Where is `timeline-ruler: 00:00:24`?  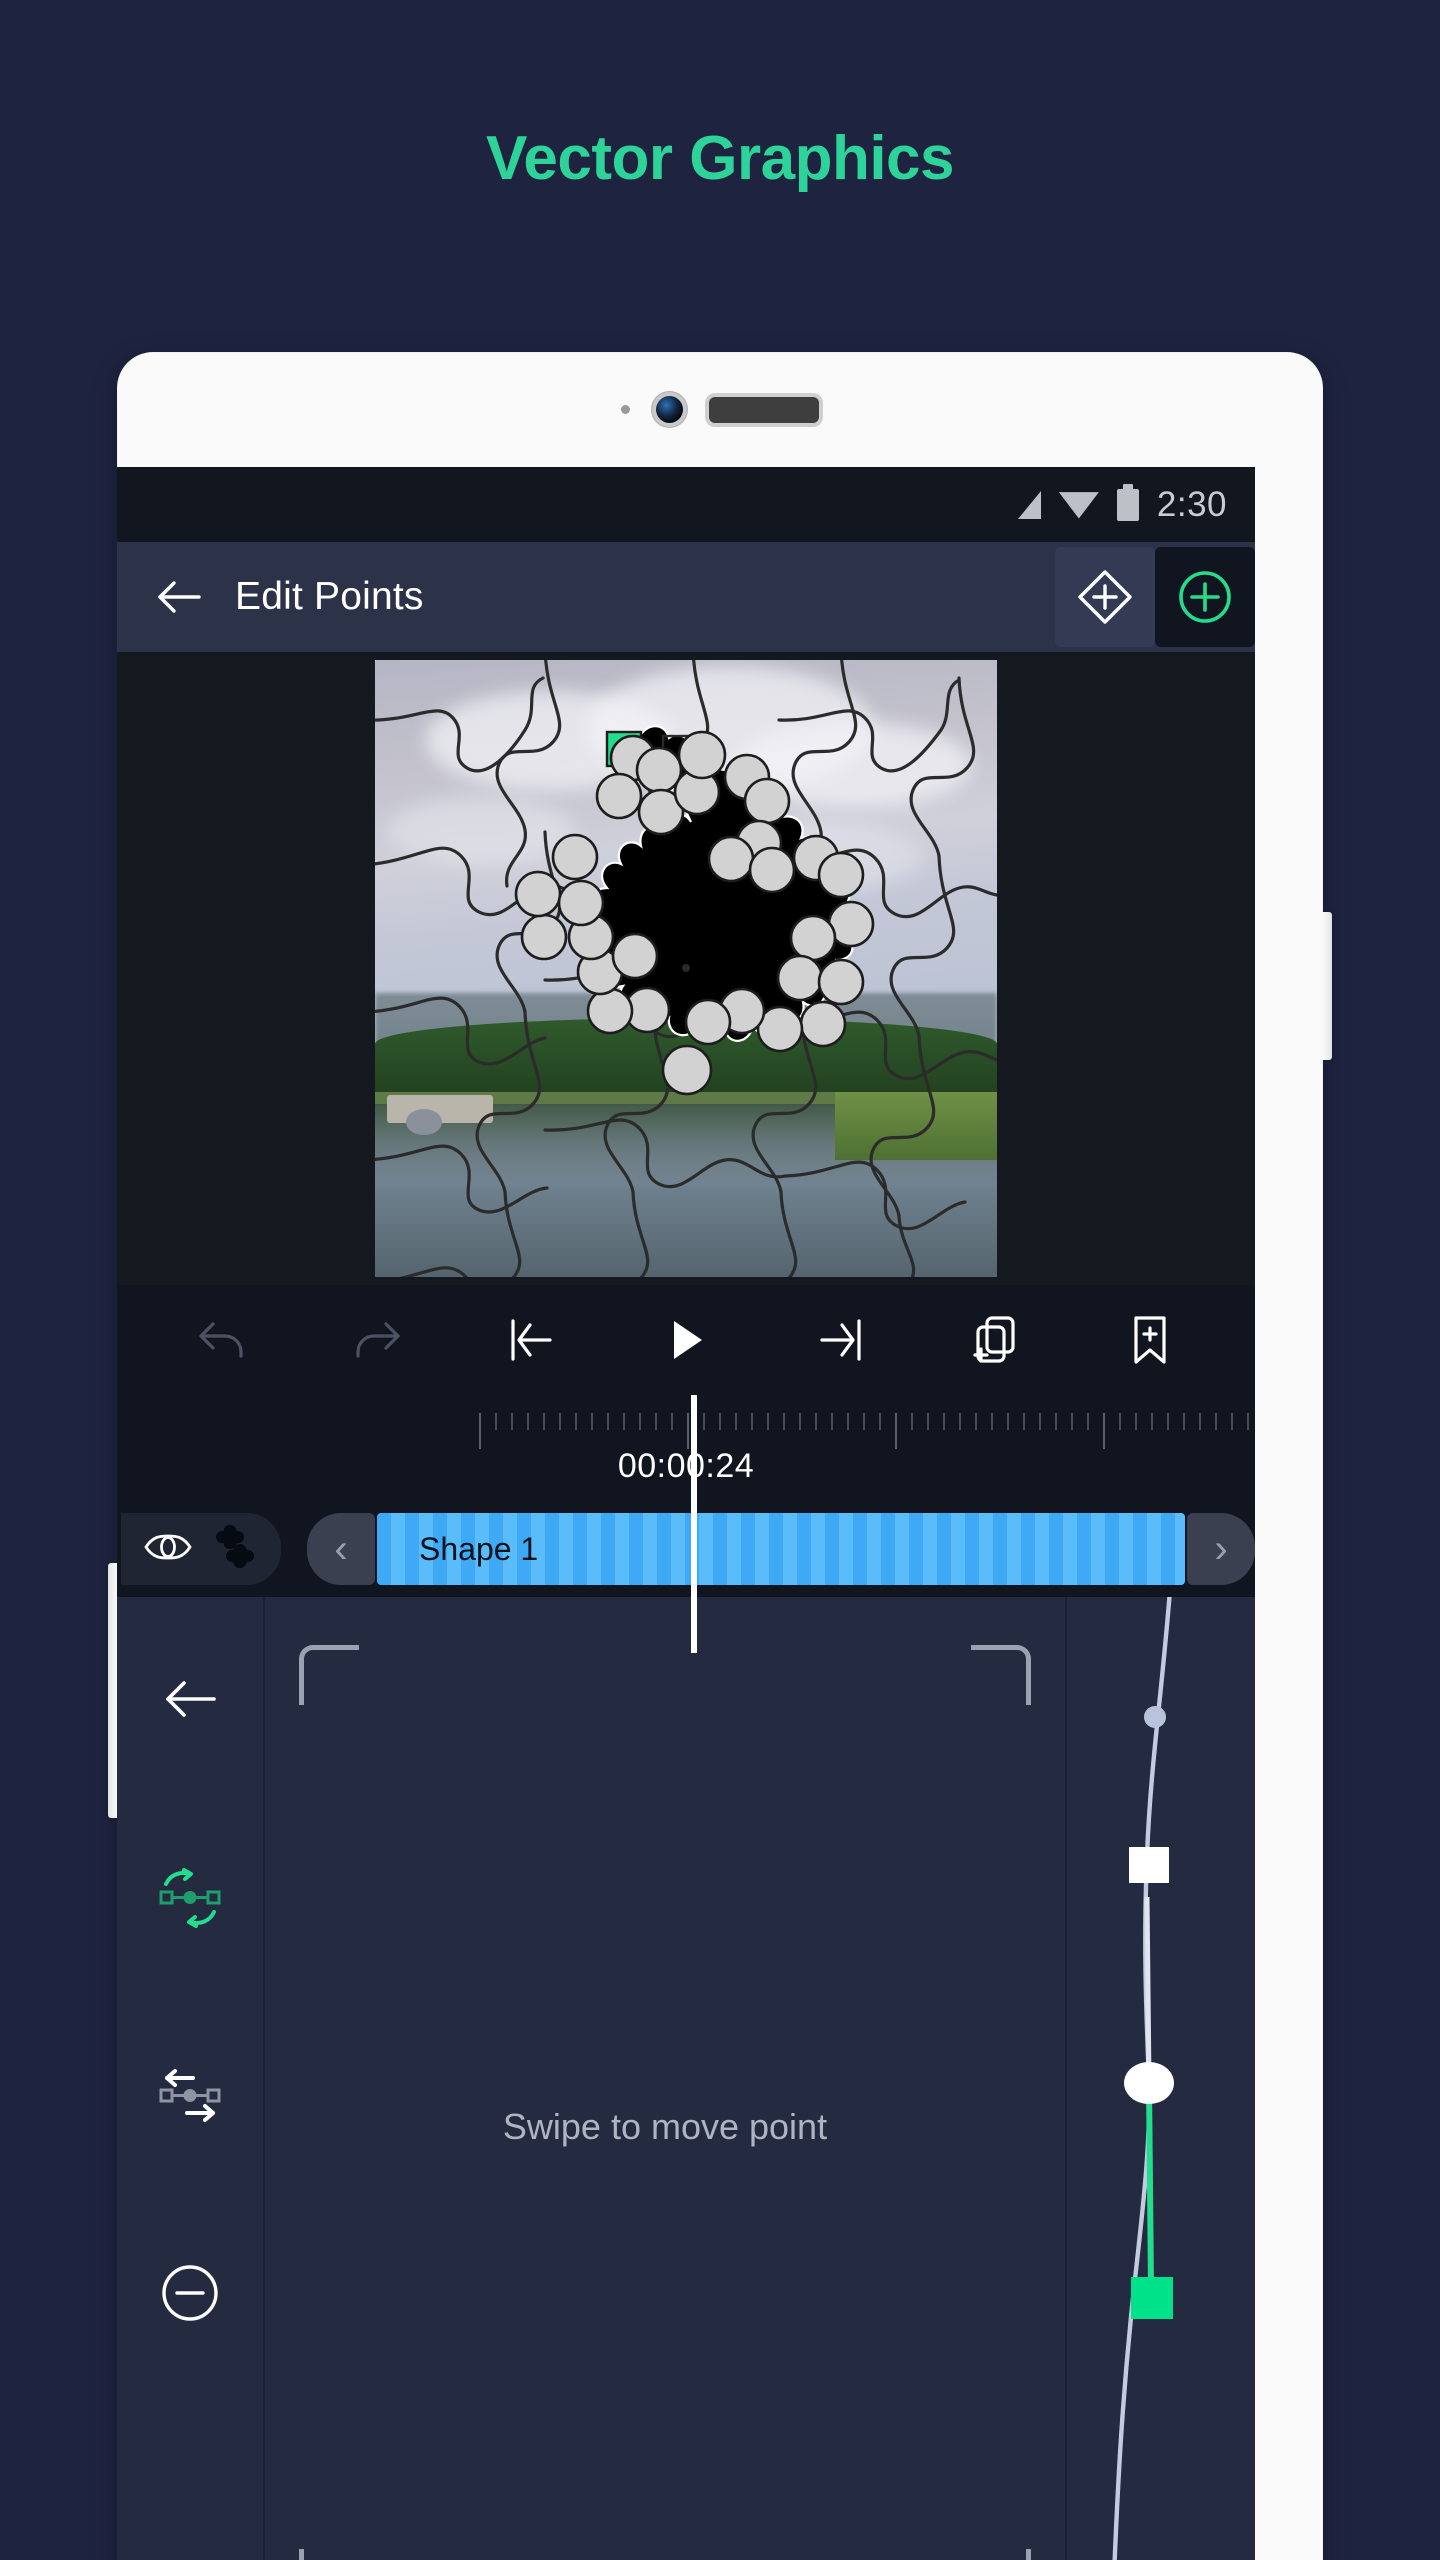
timeline-ruler: 00:00:24 is located at coordinates (686, 1524).